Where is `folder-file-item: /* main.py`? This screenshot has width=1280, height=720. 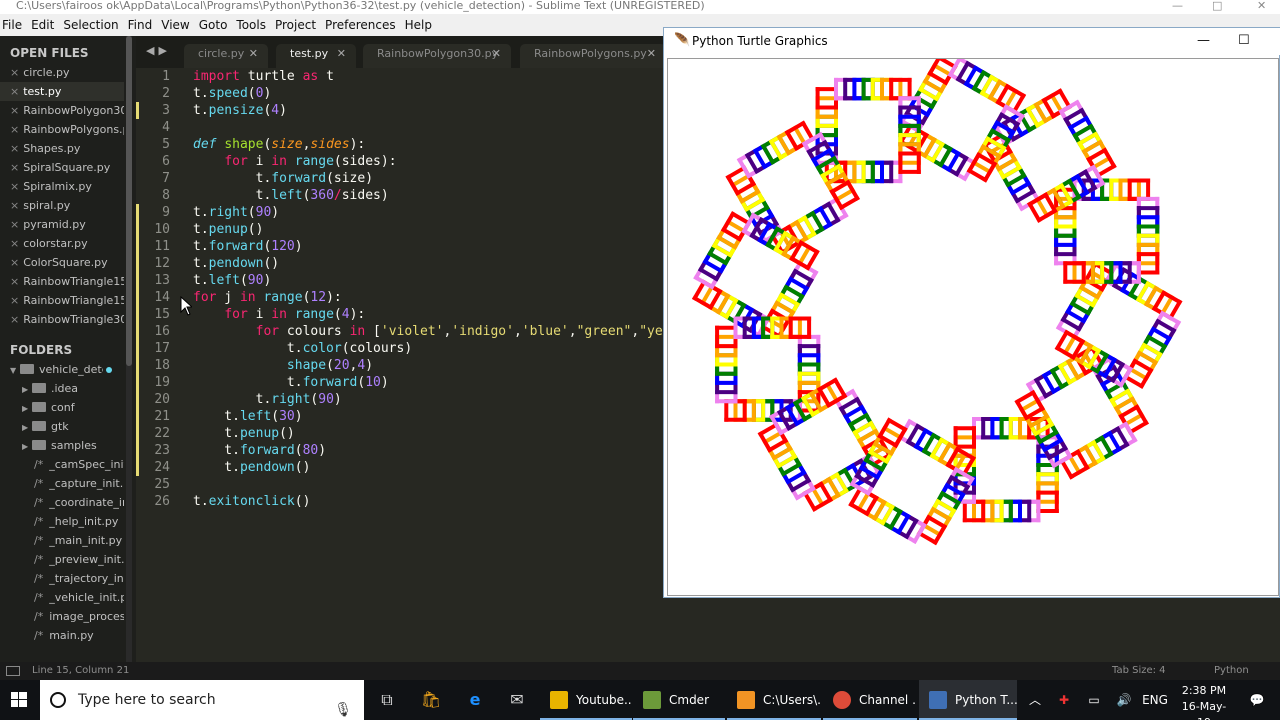
folder-file-item: /* main.py is located at coordinates (62, 635).